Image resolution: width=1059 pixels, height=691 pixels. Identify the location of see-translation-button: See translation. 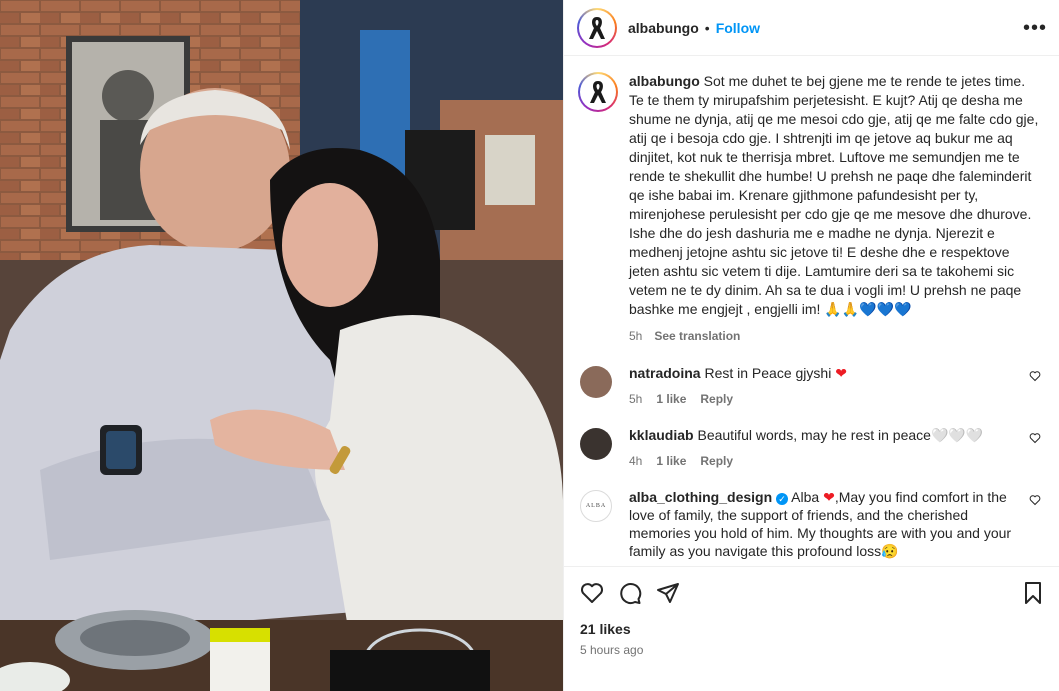
(697, 336).